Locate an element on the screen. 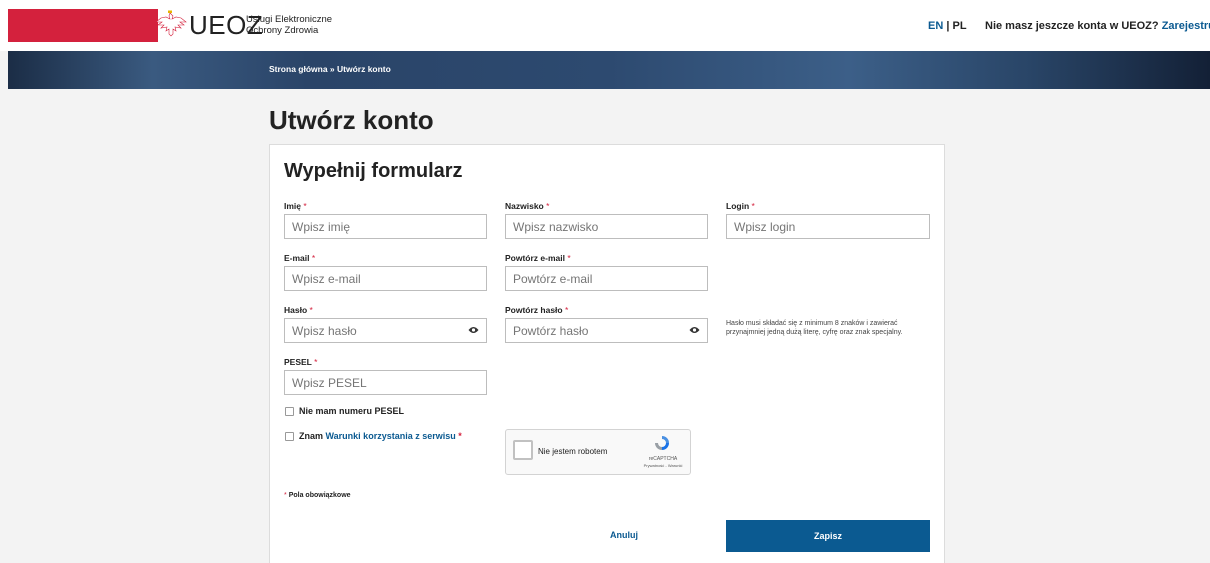  password-repeat-input is located at coordinates (606, 330).